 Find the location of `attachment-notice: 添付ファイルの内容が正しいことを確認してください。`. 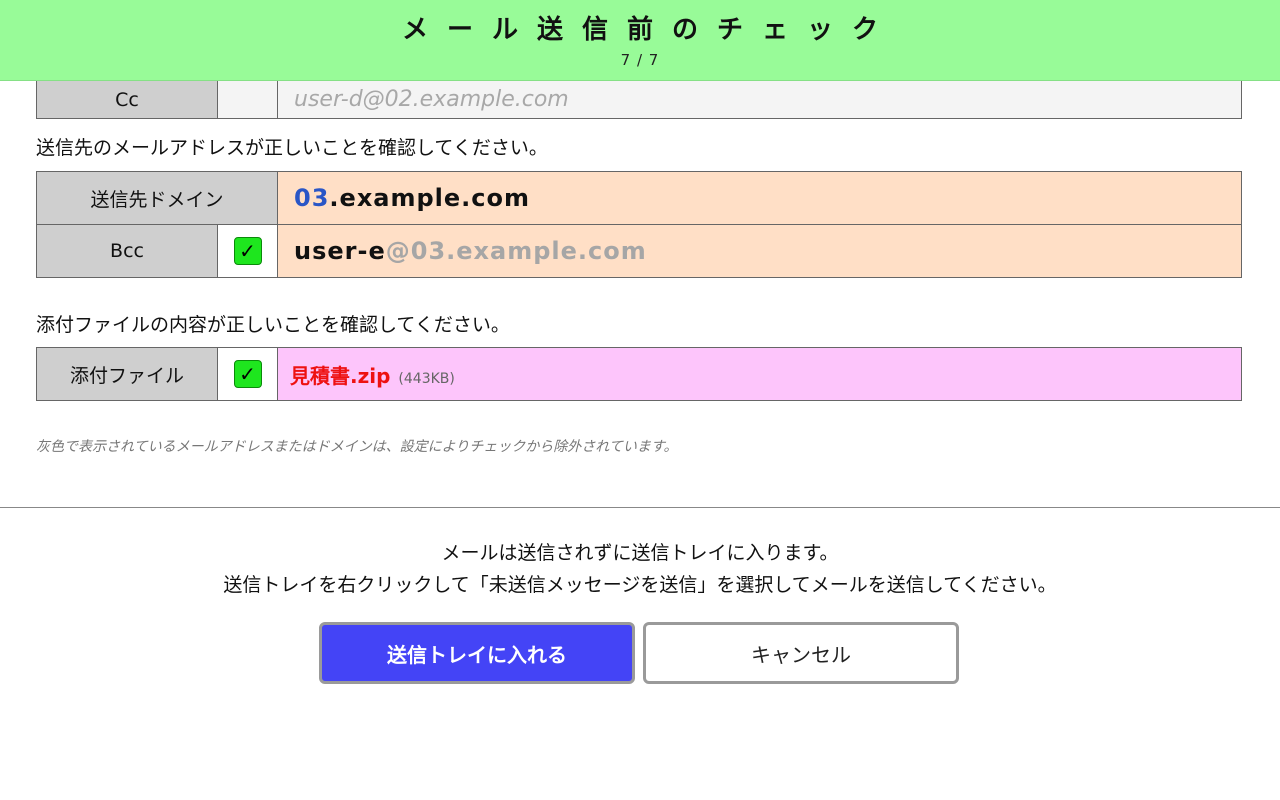

attachment-notice: 添付ファイルの内容が正しいことを確認してください。 is located at coordinates (273, 325).